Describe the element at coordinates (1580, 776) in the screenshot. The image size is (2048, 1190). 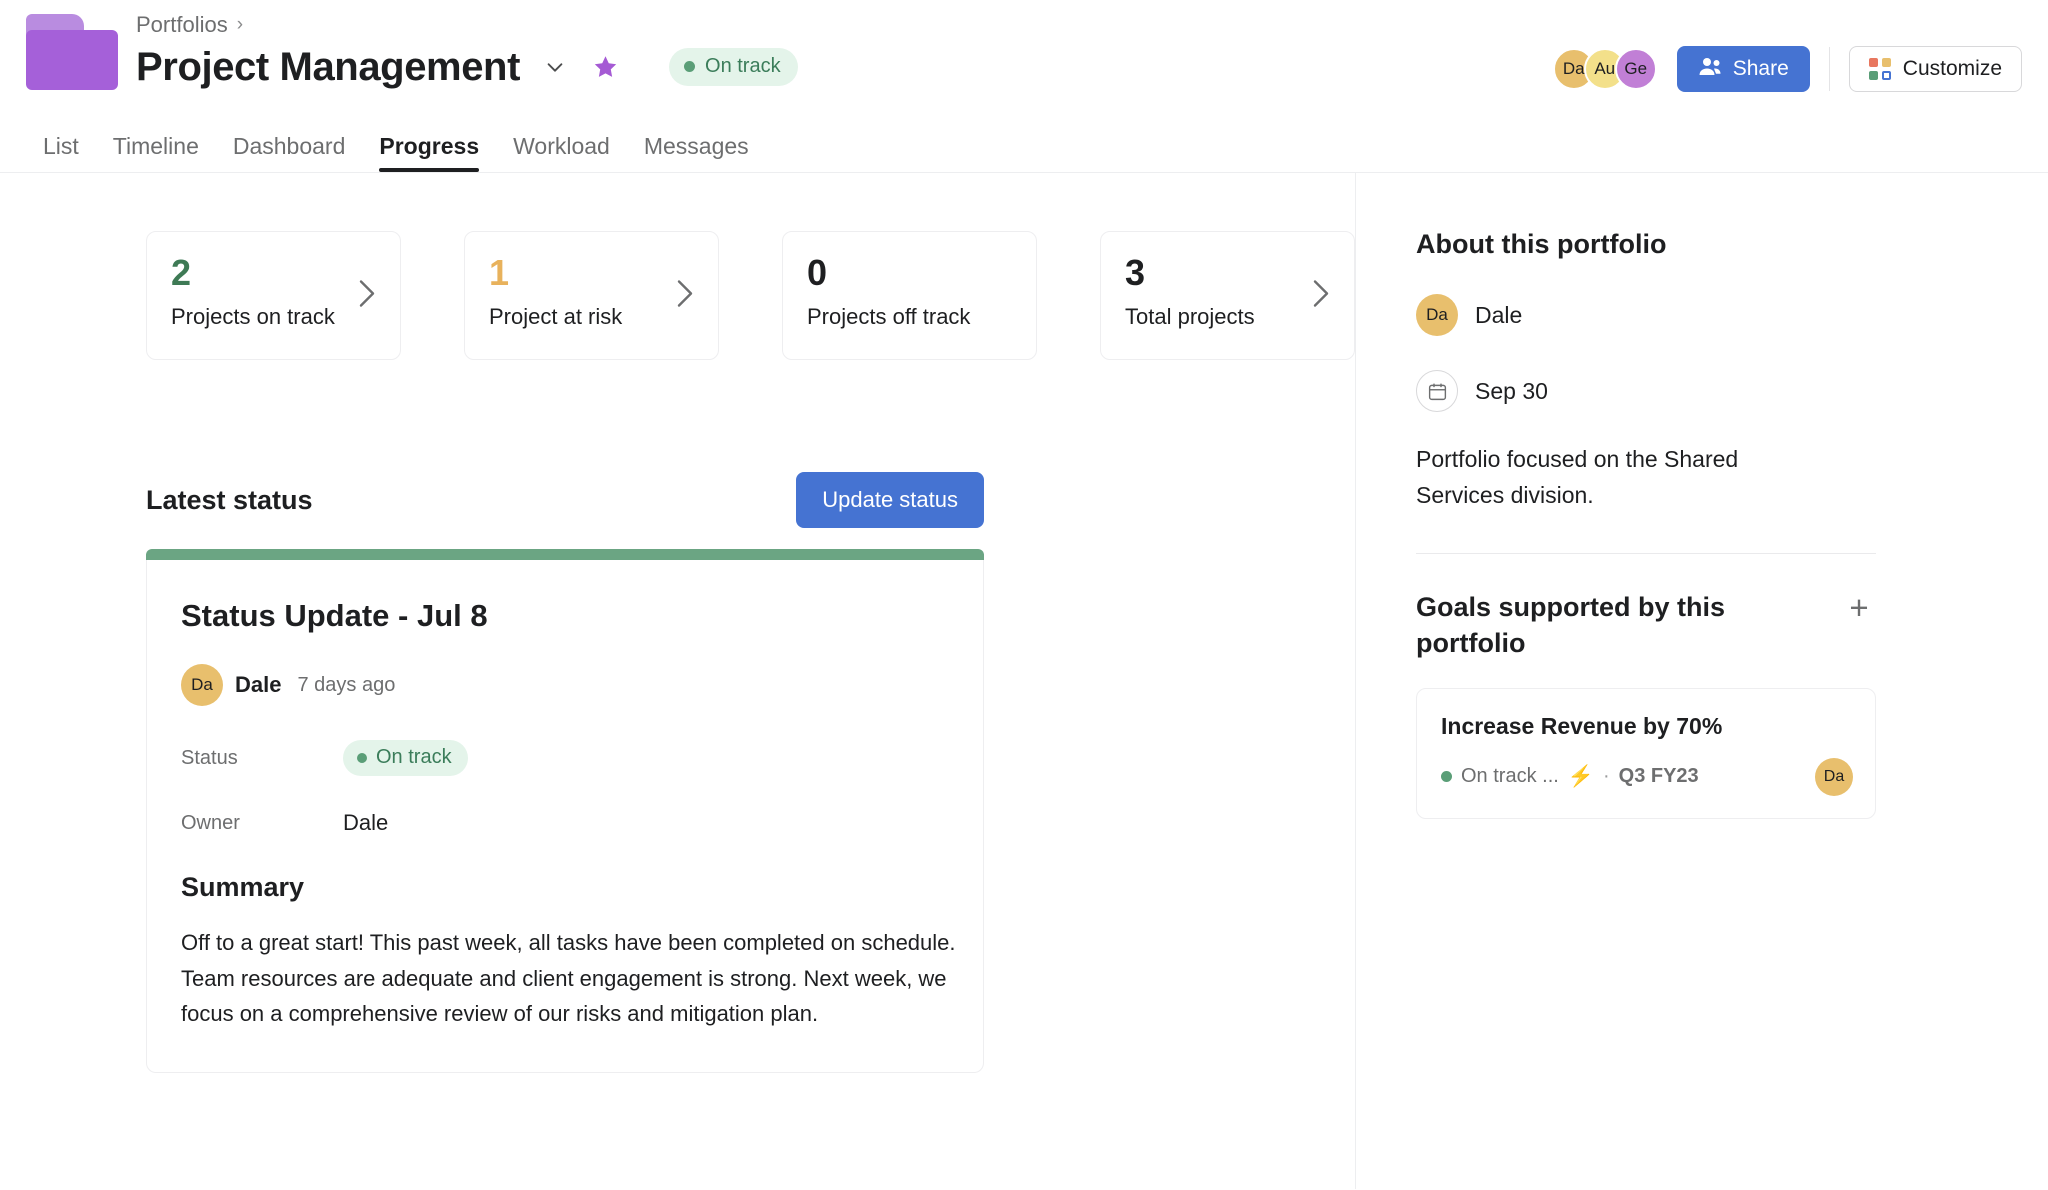
I see `bolt-icon: ⚡` at that location.